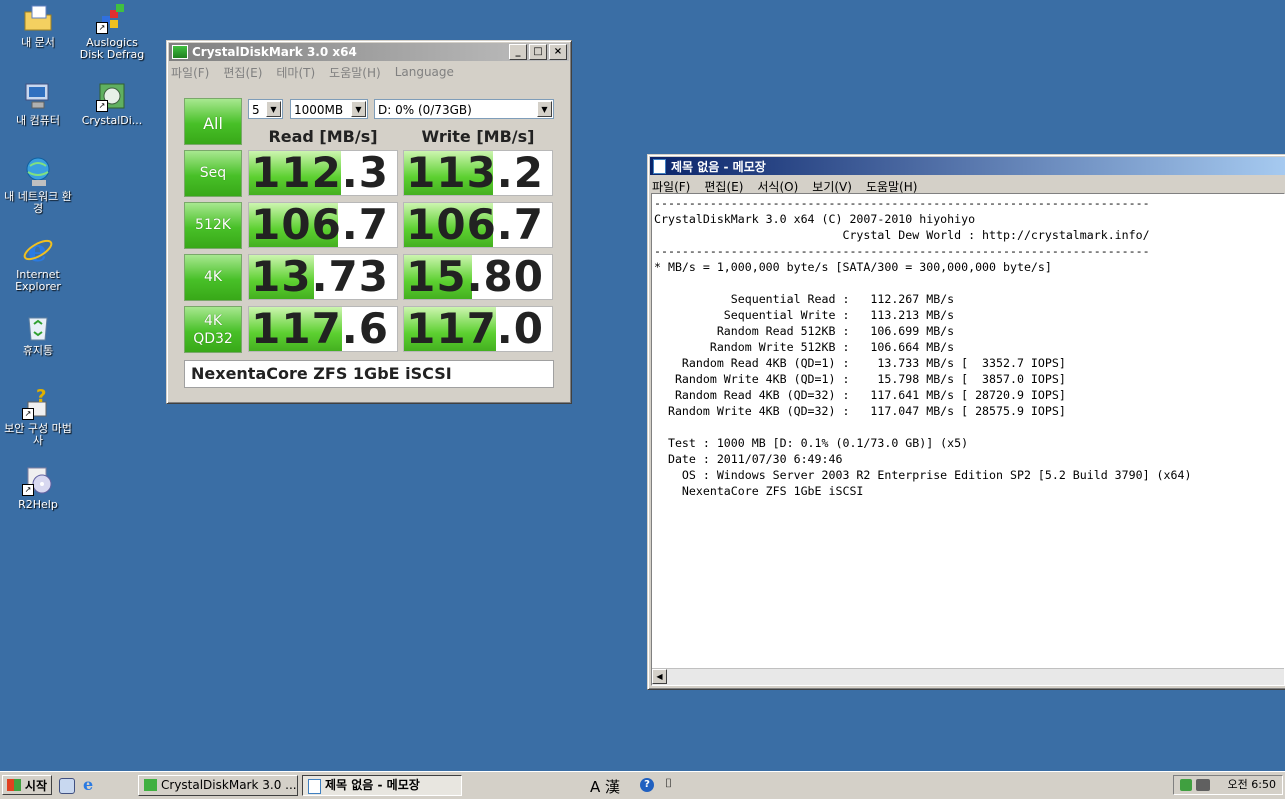  I want to click on notepad-titlebar: 제목 없음 - 메모장, so click(967, 166).